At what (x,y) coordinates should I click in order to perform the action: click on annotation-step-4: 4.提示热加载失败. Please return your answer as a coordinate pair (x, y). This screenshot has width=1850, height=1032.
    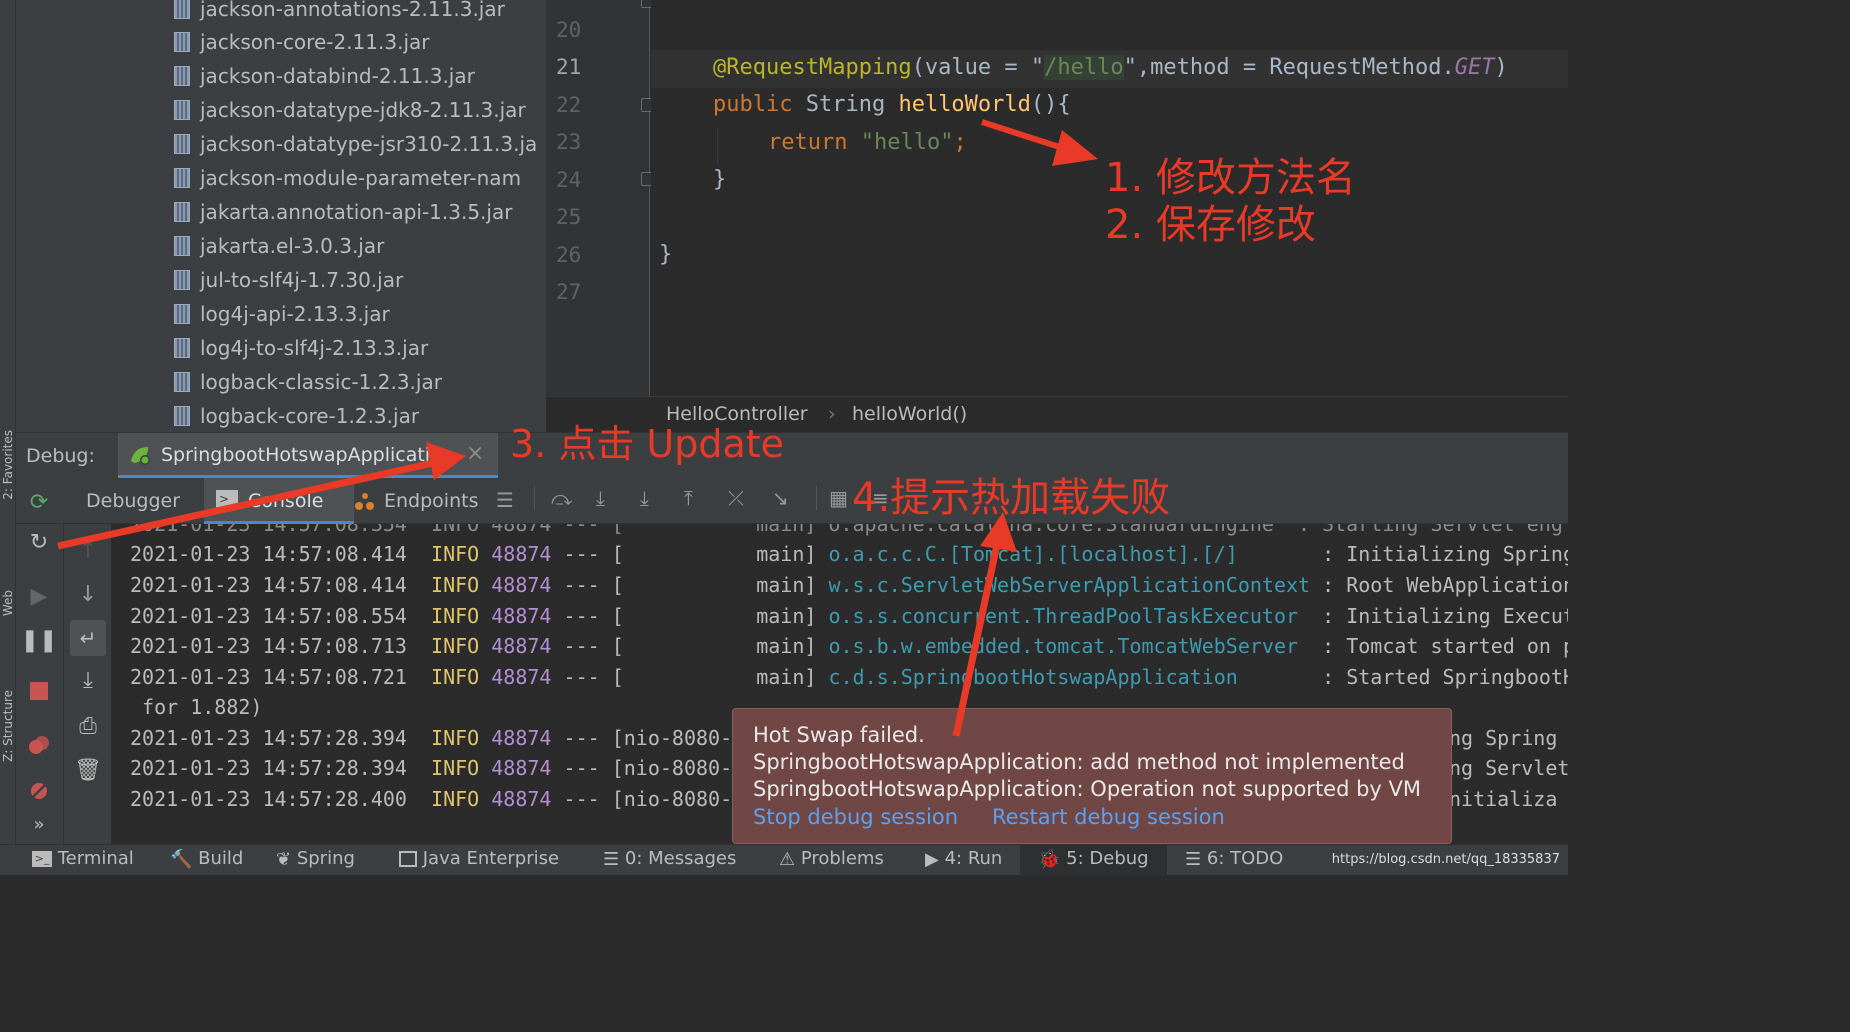
    Looking at the image, I should click on (1011, 498).